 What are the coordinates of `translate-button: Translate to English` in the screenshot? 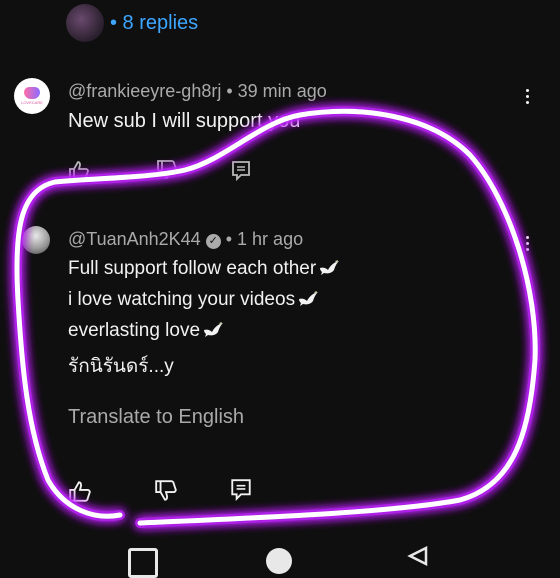 It's located at (156, 417).